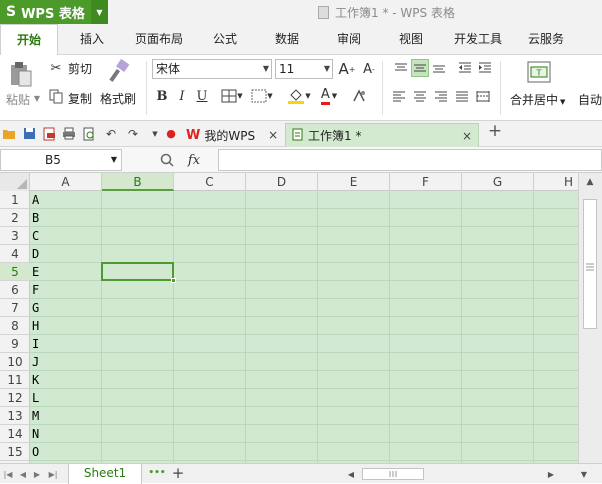 The width and height of the screenshot is (602, 484). I want to click on tab-developer: 开发工具, so click(478, 39).